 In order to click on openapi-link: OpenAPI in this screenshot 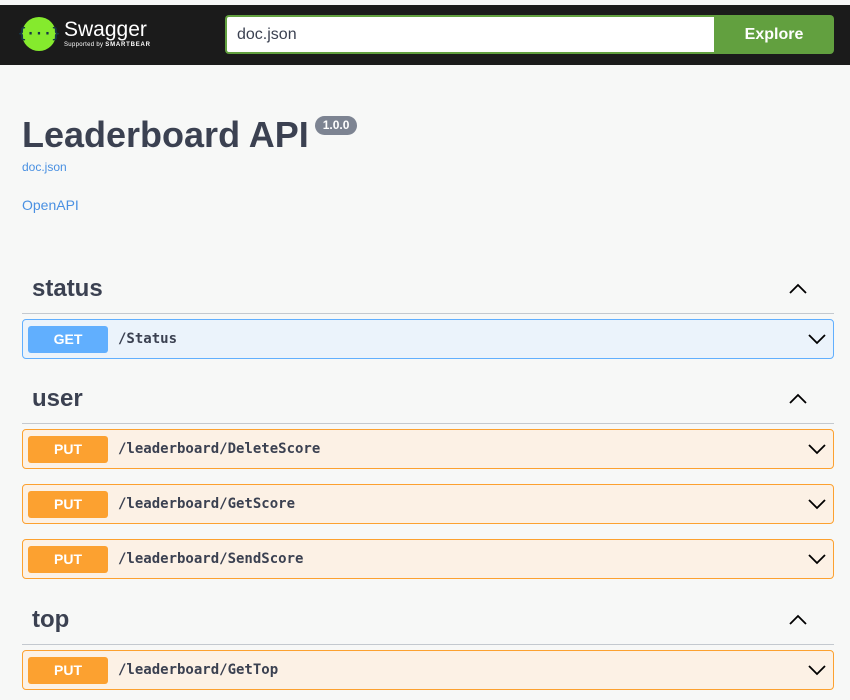, I will do `click(50, 205)`.